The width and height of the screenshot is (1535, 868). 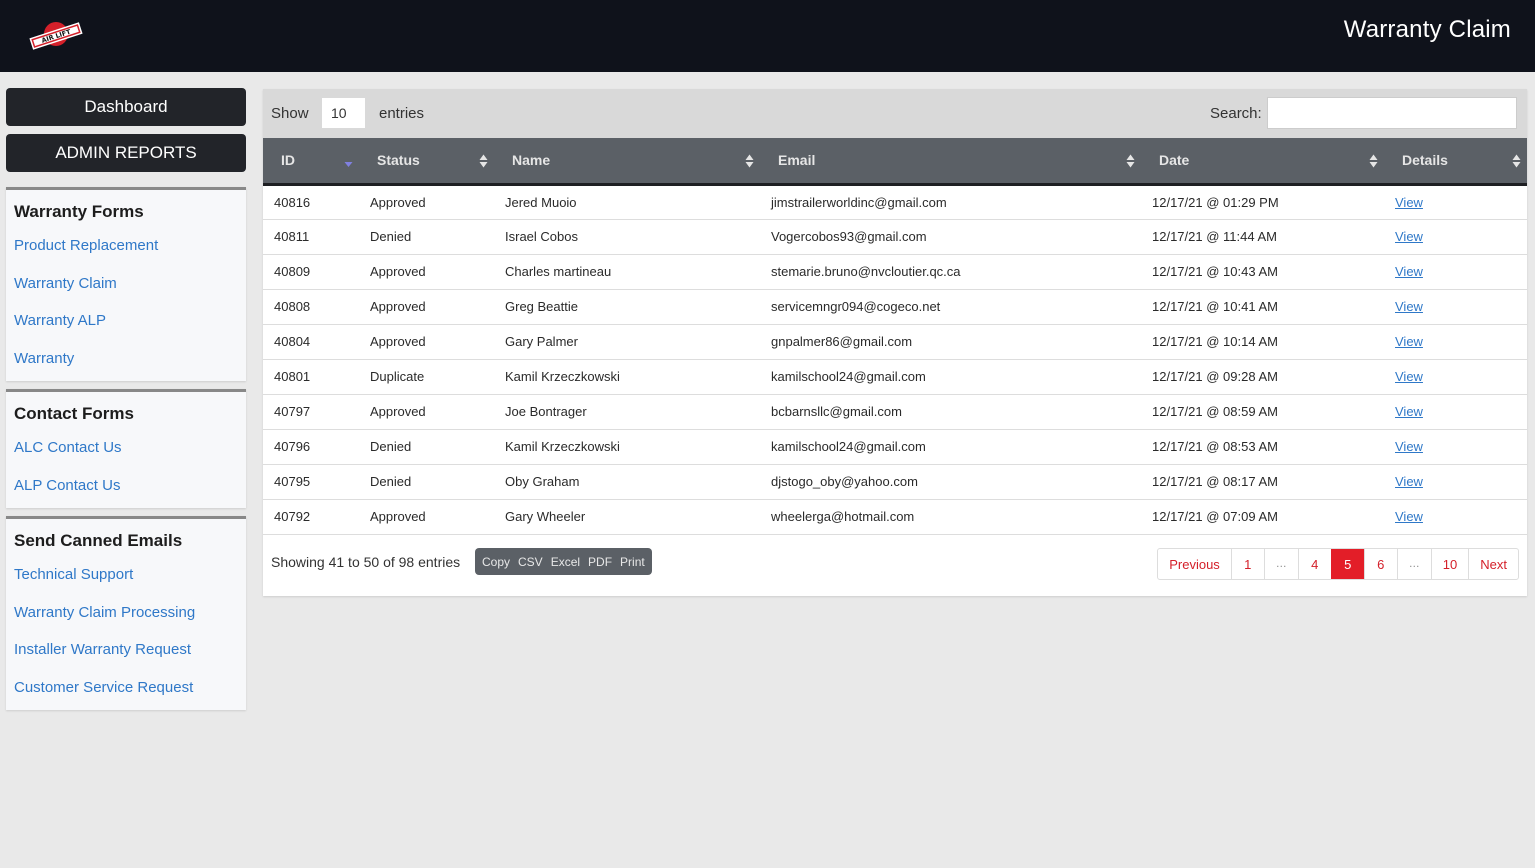 What do you see at coordinates (1314, 564) in the screenshot?
I see `page-button-4: 4` at bounding box center [1314, 564].